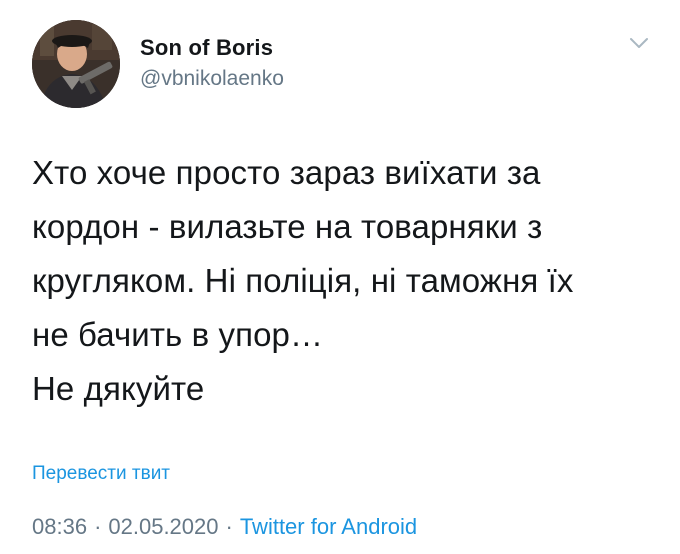 This screenshot has height=554, width=680. I want to click on author-names: Son of Boris @vbnikolaenko, so click(212, 63).